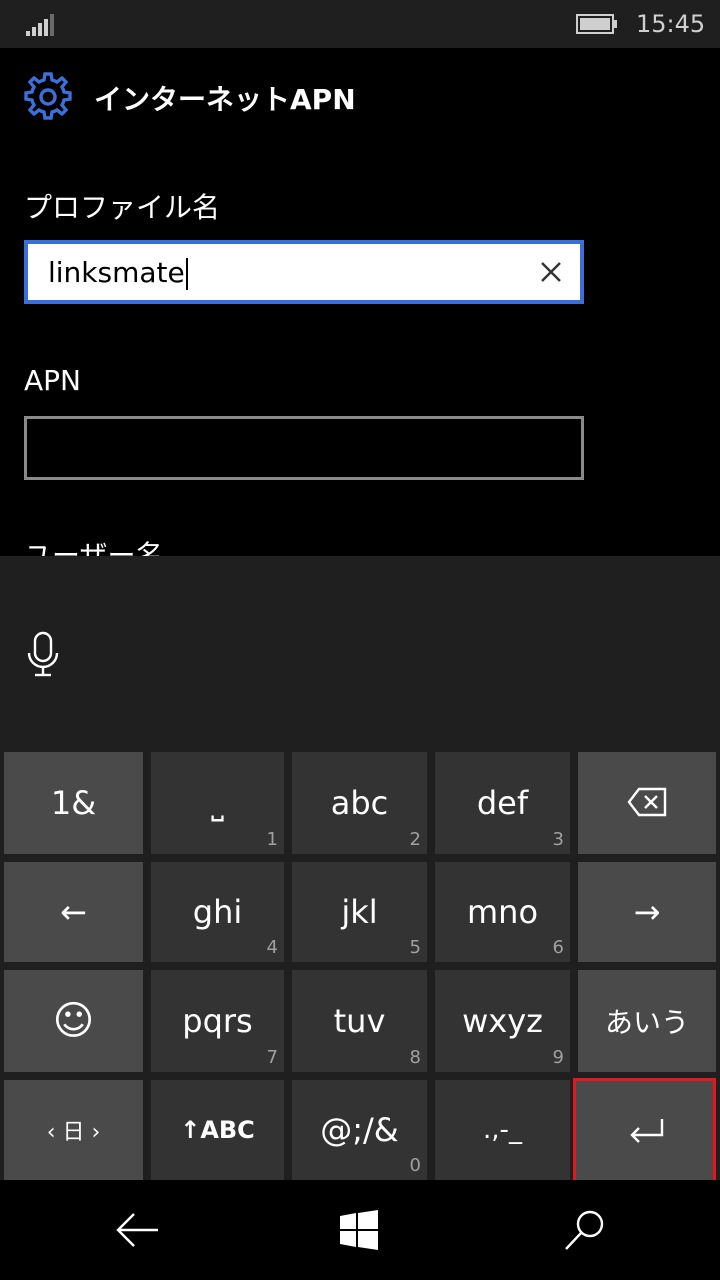  Describe the element at coordinates (551, 272) in the screenshot. I see `clear-icon` at that location.